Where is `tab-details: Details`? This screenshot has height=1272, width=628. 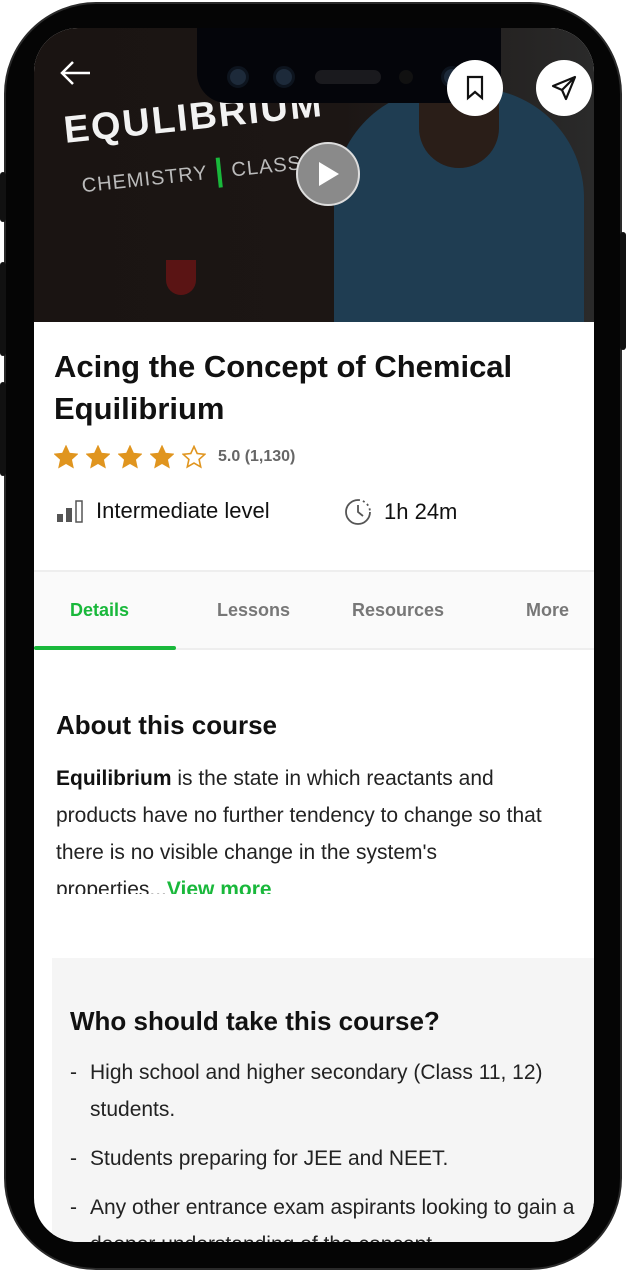 tab-details: Details is located at coordinates (99, 610).